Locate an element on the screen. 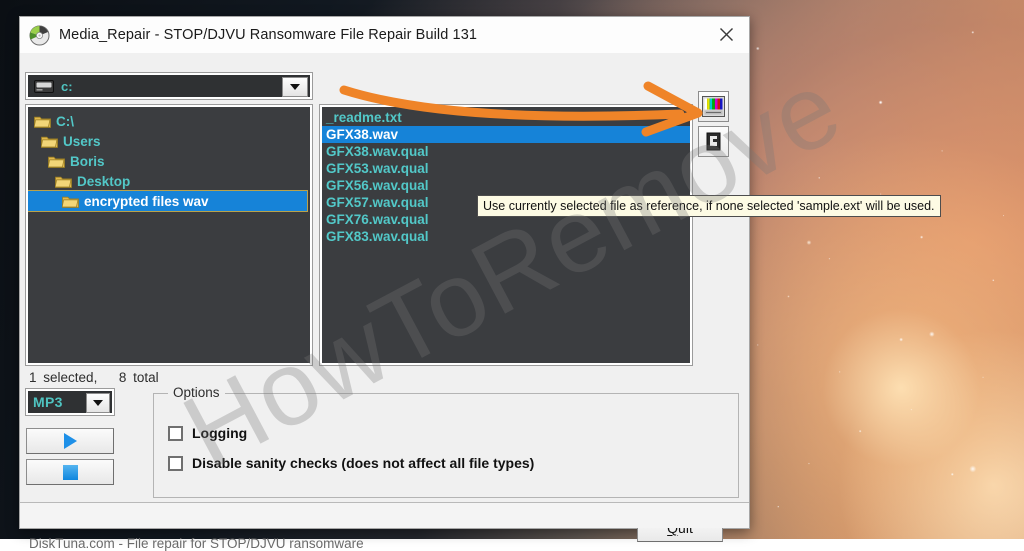 Image resolution: width=1024 pixels, height=551 pixels. close-icon is located at coordinates (726, 34).